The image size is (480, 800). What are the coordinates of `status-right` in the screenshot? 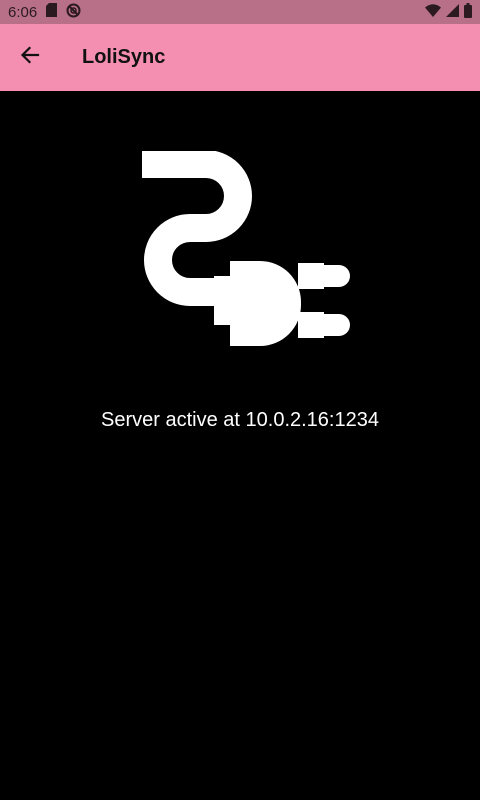 It's located at (448, 12).